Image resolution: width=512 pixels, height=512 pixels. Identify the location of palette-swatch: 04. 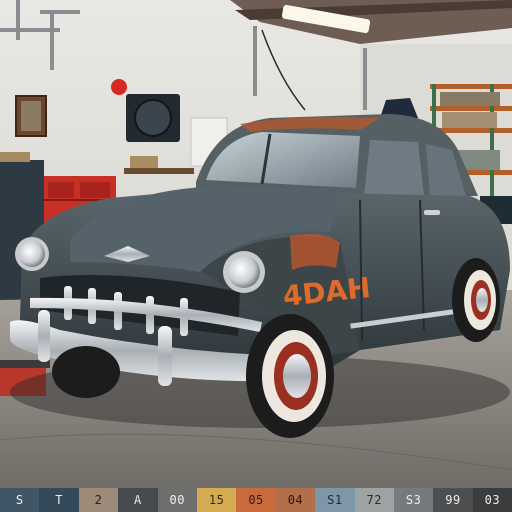
(295, 500).